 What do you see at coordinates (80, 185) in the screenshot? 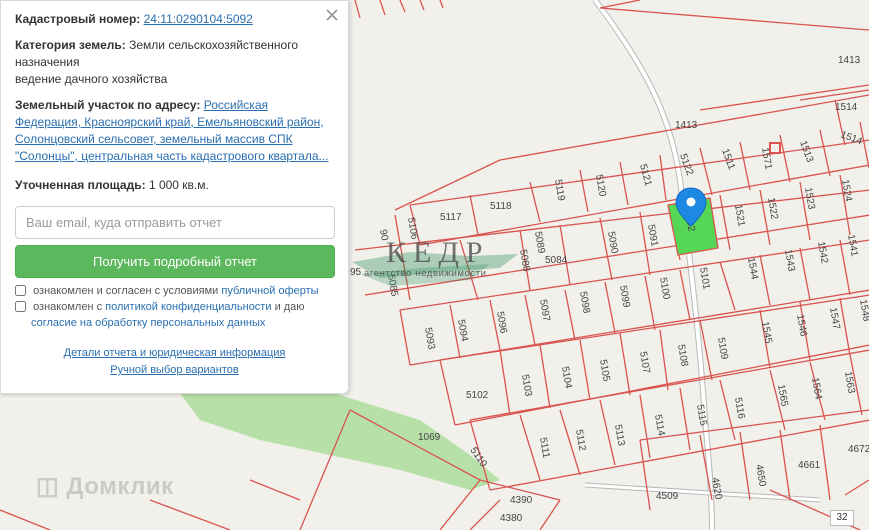
I see `area-label: Уточненная площадь:` at bounding box center [80, 185].